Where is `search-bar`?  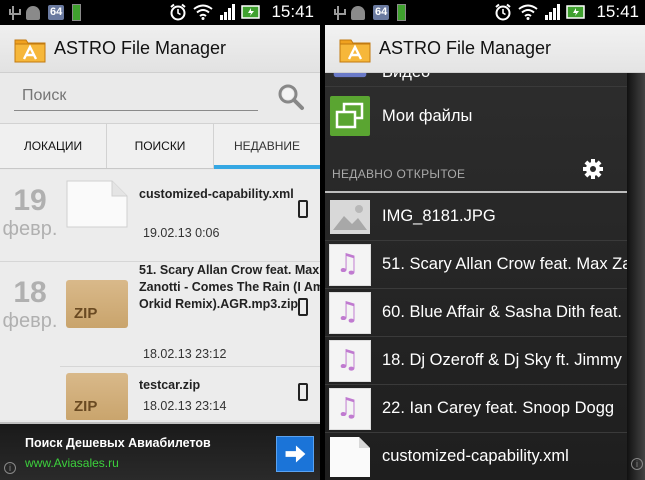
search-bar is located at coordinates (160, 98).